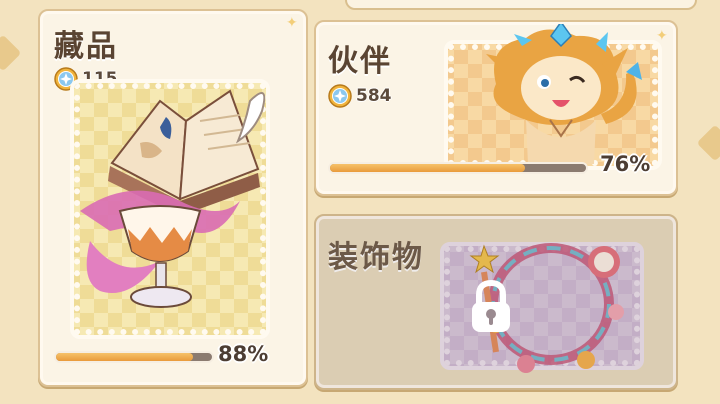 This screenshot has width=720, height=404. I want to click on partner-progress-bar, so click(458, 168).